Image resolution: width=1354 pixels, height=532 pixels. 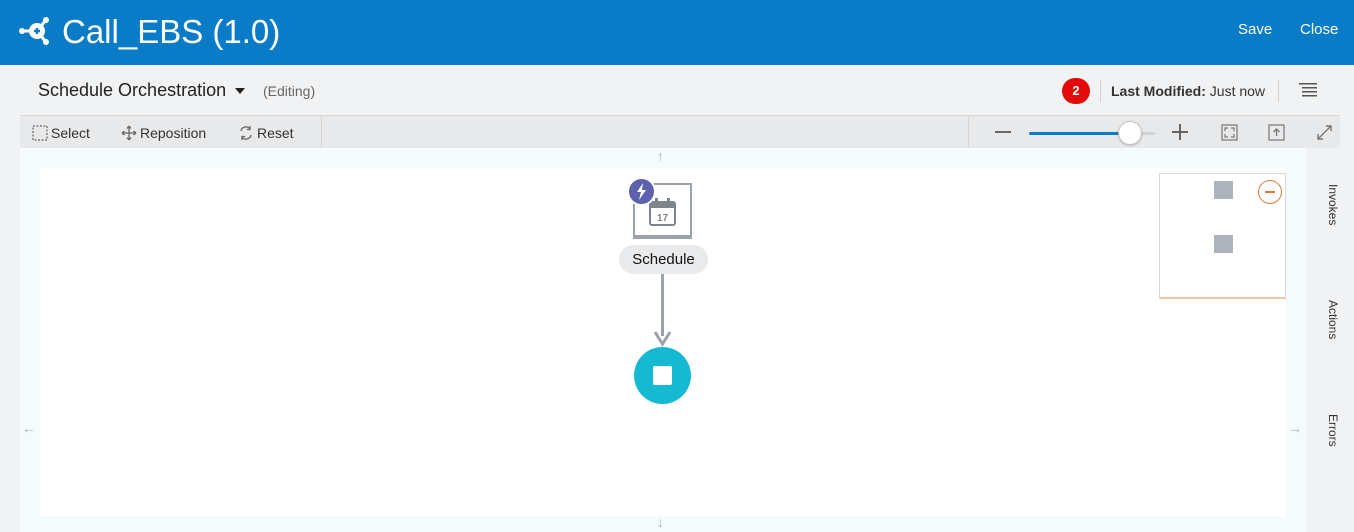 What do you see at coordinates (70, 132) in the screenshot?
I see `select-label: Select` at bounding box center [70, 132].